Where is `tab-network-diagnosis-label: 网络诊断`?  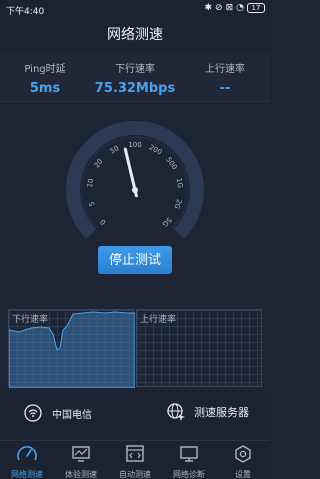
tab-network-diagnosis-label: 网络诊断 is located at coordinates (189, 474).